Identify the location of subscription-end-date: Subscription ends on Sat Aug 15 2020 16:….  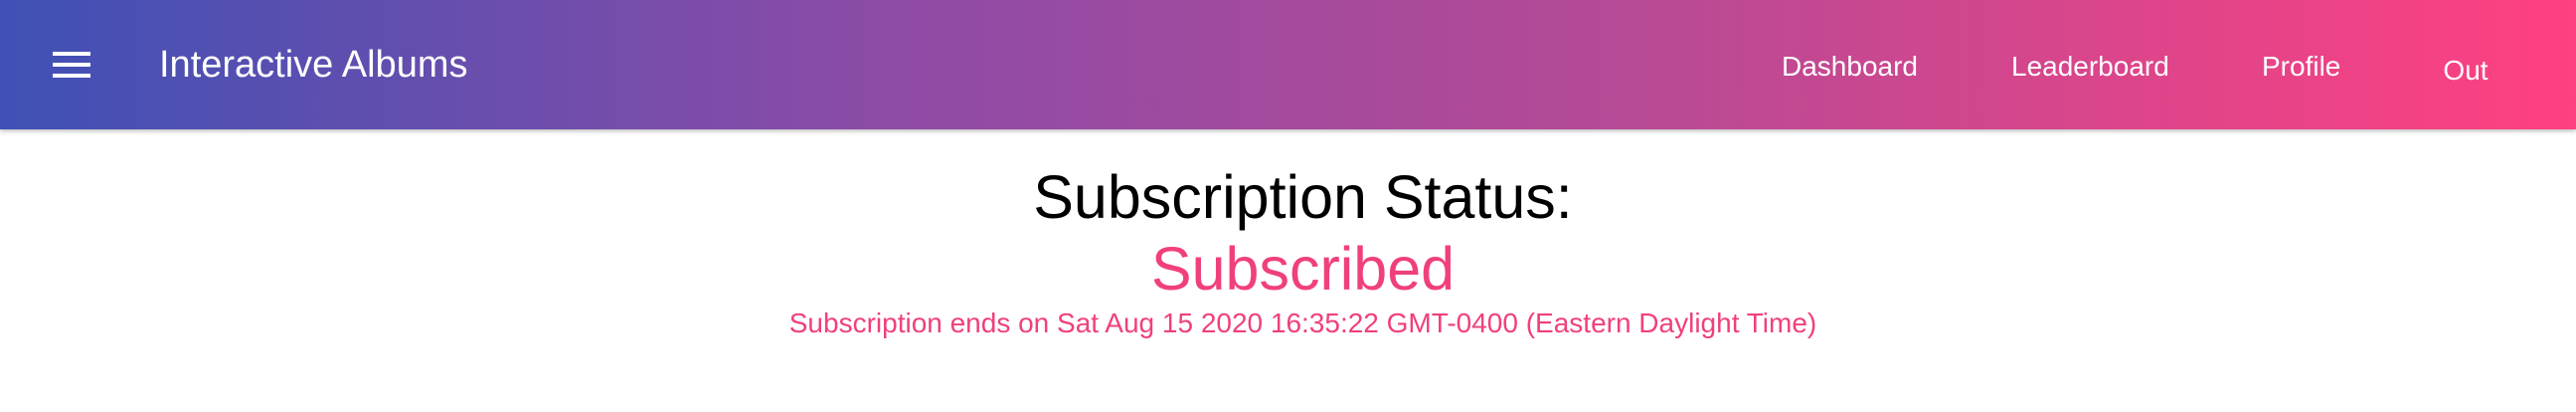
(1302, 323).